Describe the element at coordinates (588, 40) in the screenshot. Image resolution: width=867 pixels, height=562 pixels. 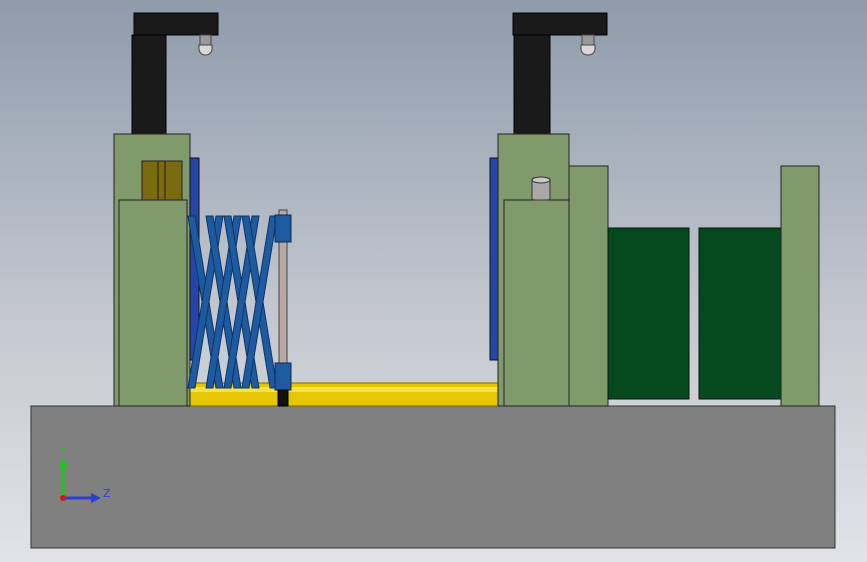
I see `right-sensor-neck` at that location.